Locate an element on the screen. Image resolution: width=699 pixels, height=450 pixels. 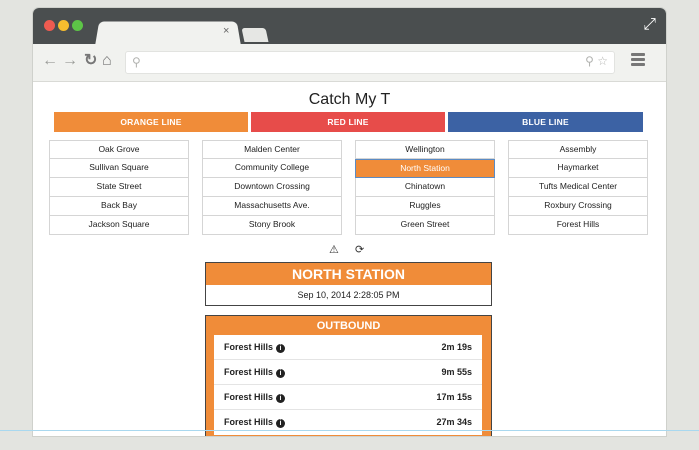
station-button-selected: North Station is located at coordinates (425, 168).